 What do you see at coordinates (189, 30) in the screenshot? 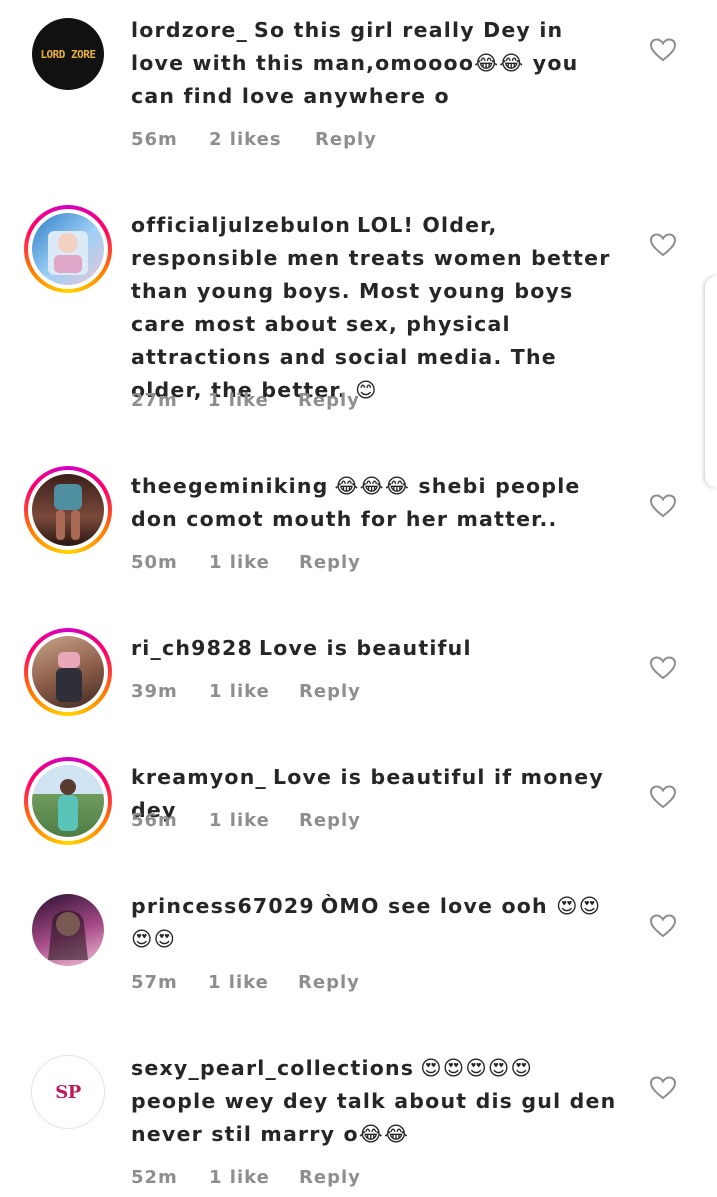
I see `comment-username: lordzore_` at bounding box center [189, 30].